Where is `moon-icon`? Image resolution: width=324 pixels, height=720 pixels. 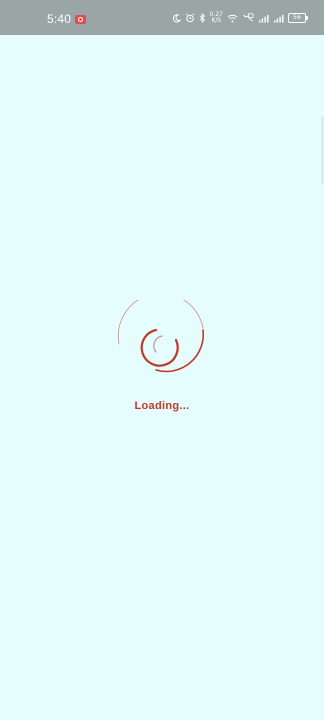
moon-icon is located at coordinates (176, 18).